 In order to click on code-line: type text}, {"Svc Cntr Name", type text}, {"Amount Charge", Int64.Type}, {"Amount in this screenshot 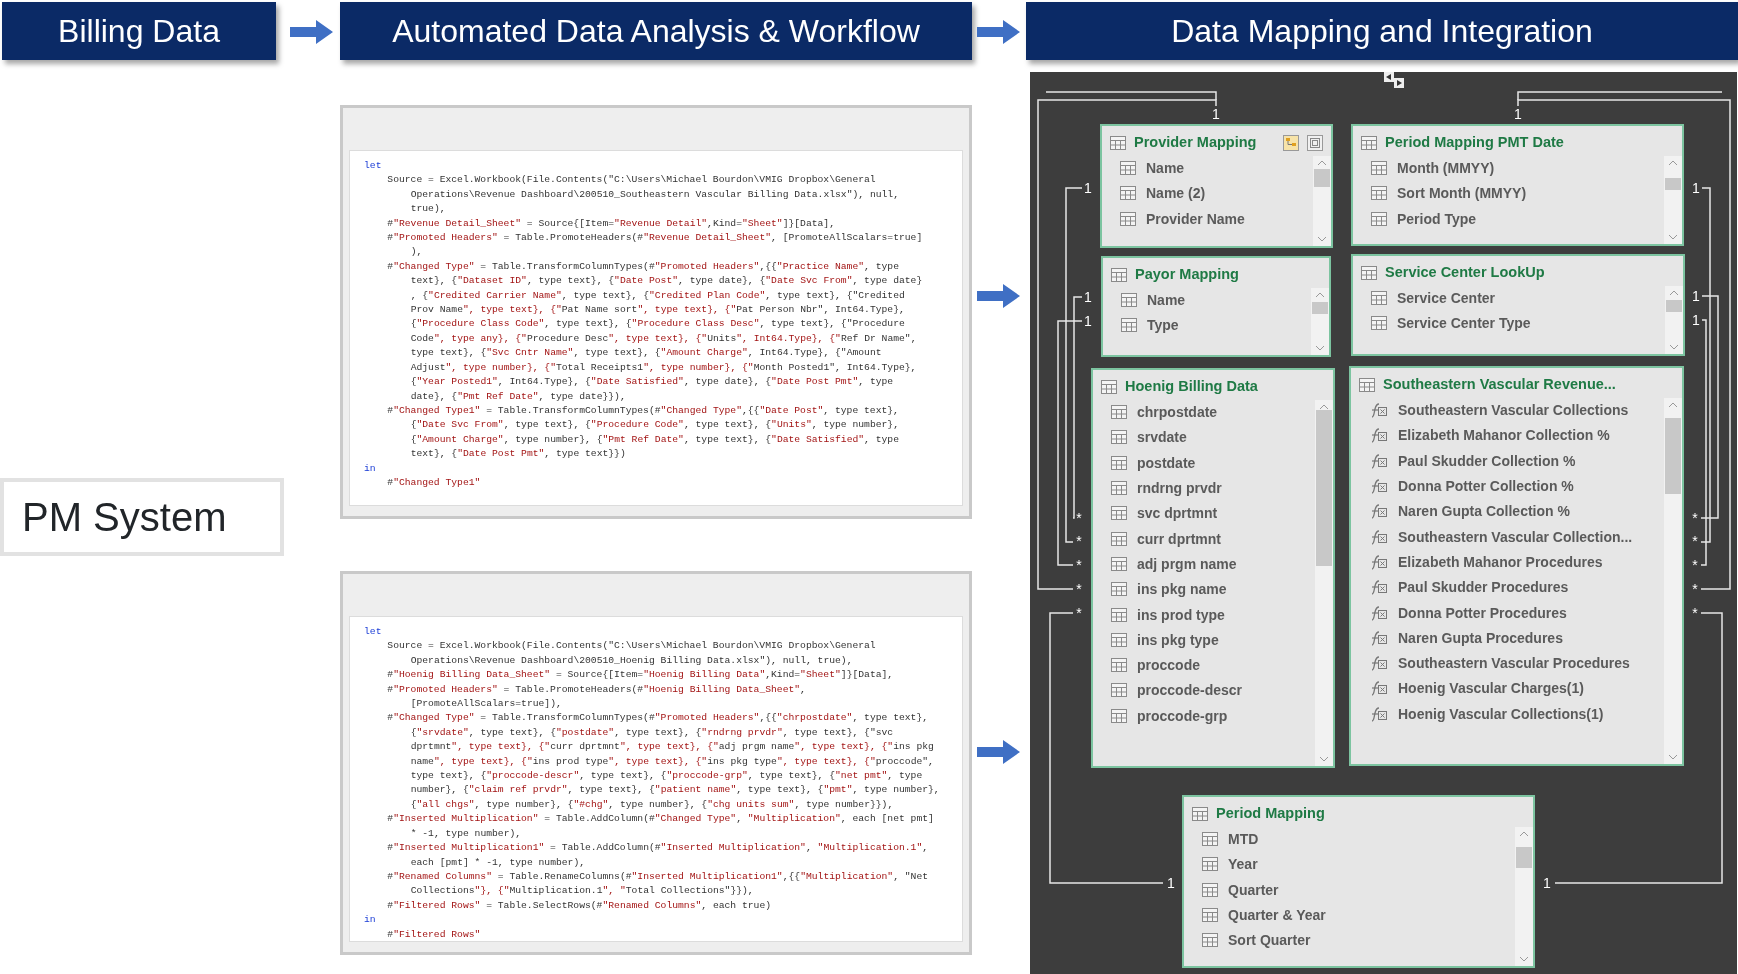, I will do `click(645, 353)`.